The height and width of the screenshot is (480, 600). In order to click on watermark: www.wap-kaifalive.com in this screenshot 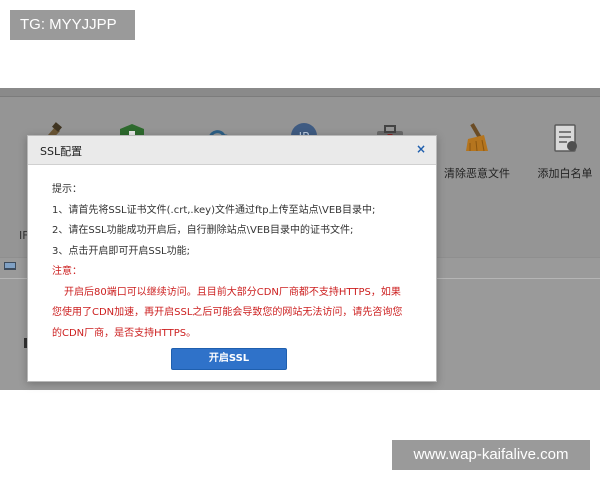, I will do `click(491, 455)`.